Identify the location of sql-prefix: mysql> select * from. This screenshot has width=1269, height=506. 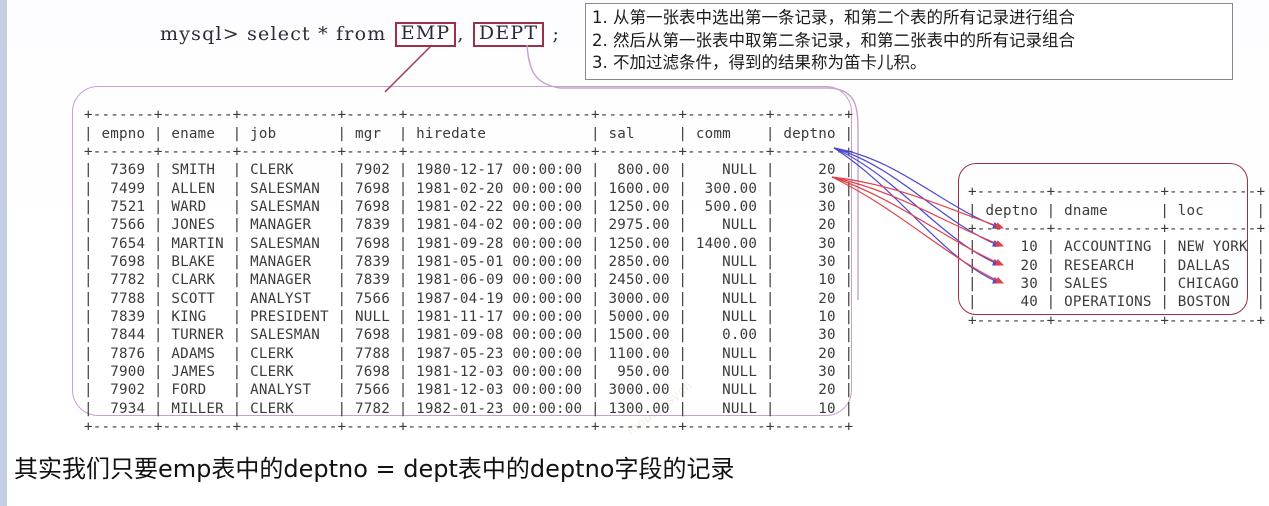
(277, 34).